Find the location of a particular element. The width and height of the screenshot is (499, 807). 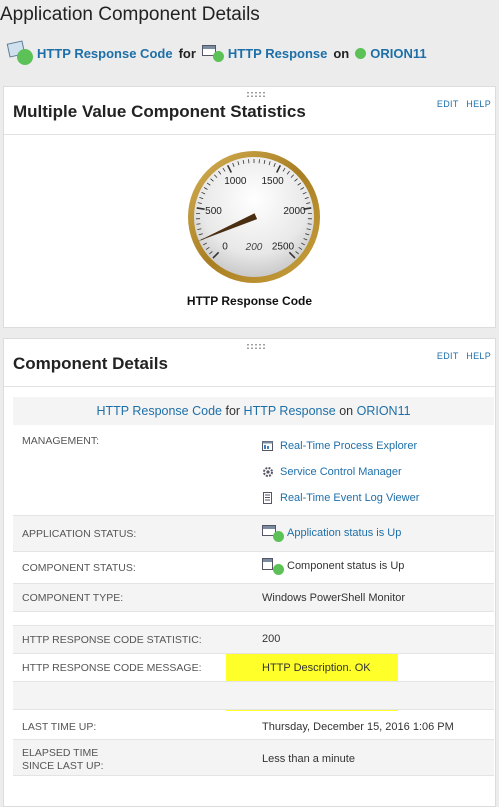

gauge-tick-label: 0 is located at coordinates (225, 246).